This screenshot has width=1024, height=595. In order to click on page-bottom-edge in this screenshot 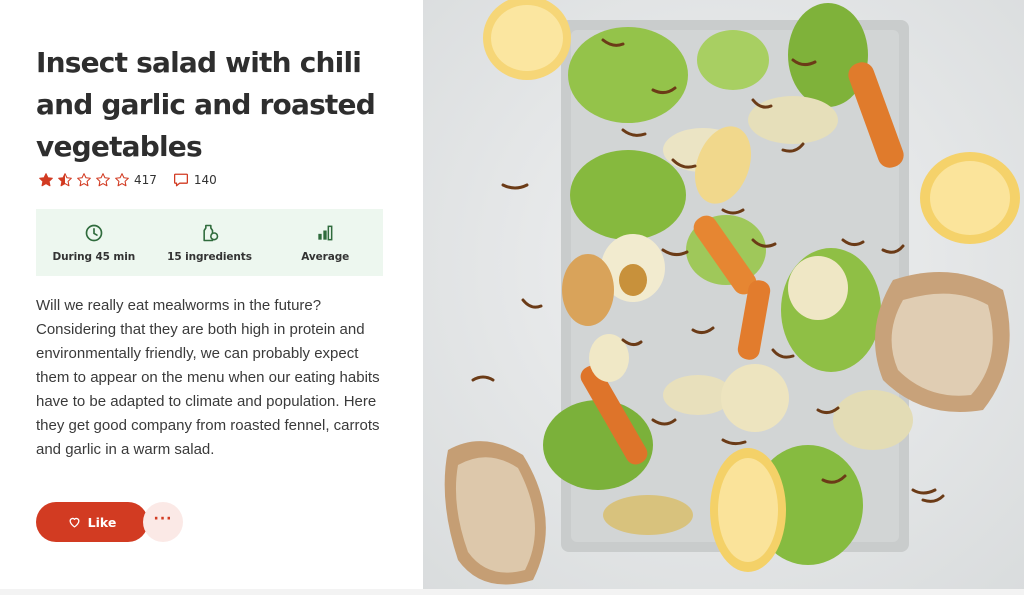, I will do `click(512, 592)`.